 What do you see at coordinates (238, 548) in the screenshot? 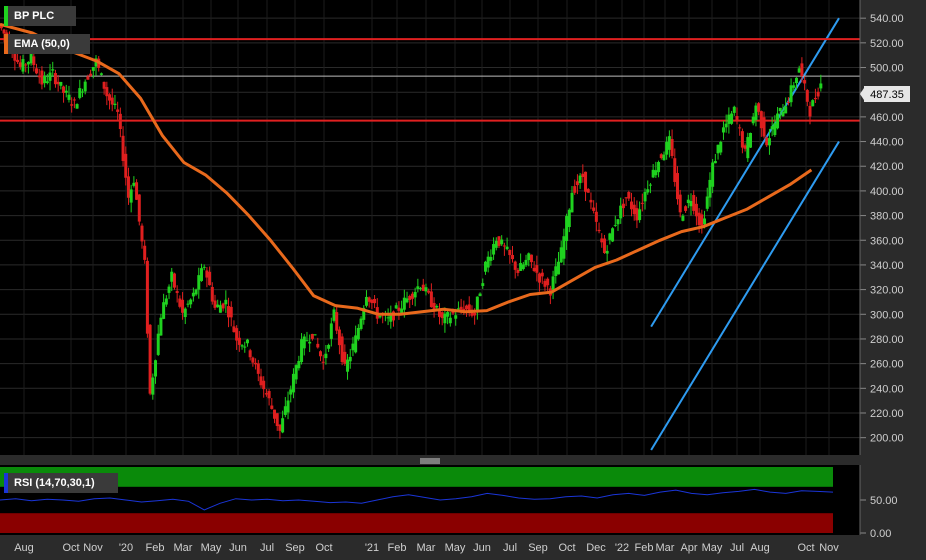
I see `x-tick-label: Jun` at bounding box center [238, 548].